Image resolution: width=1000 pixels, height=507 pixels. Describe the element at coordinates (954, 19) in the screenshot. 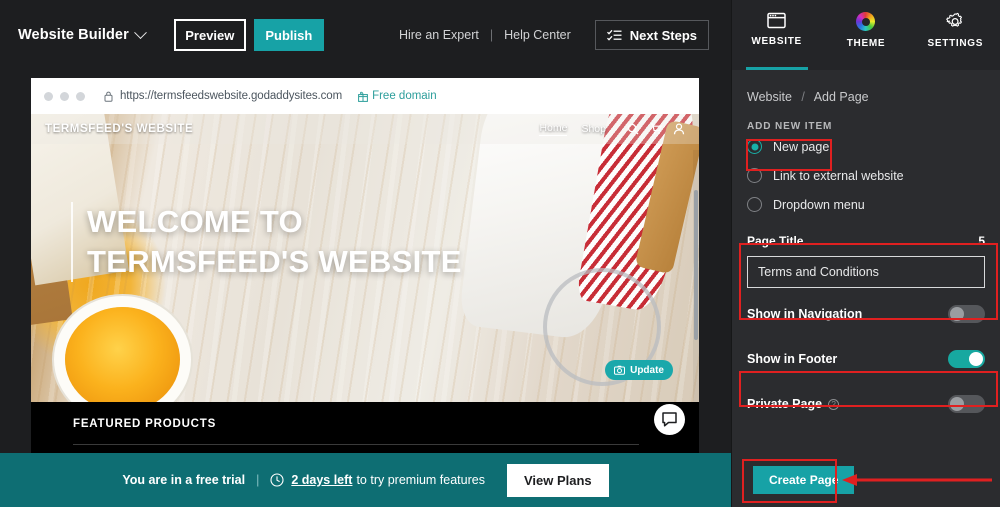

I see `gear-icon` at that location.